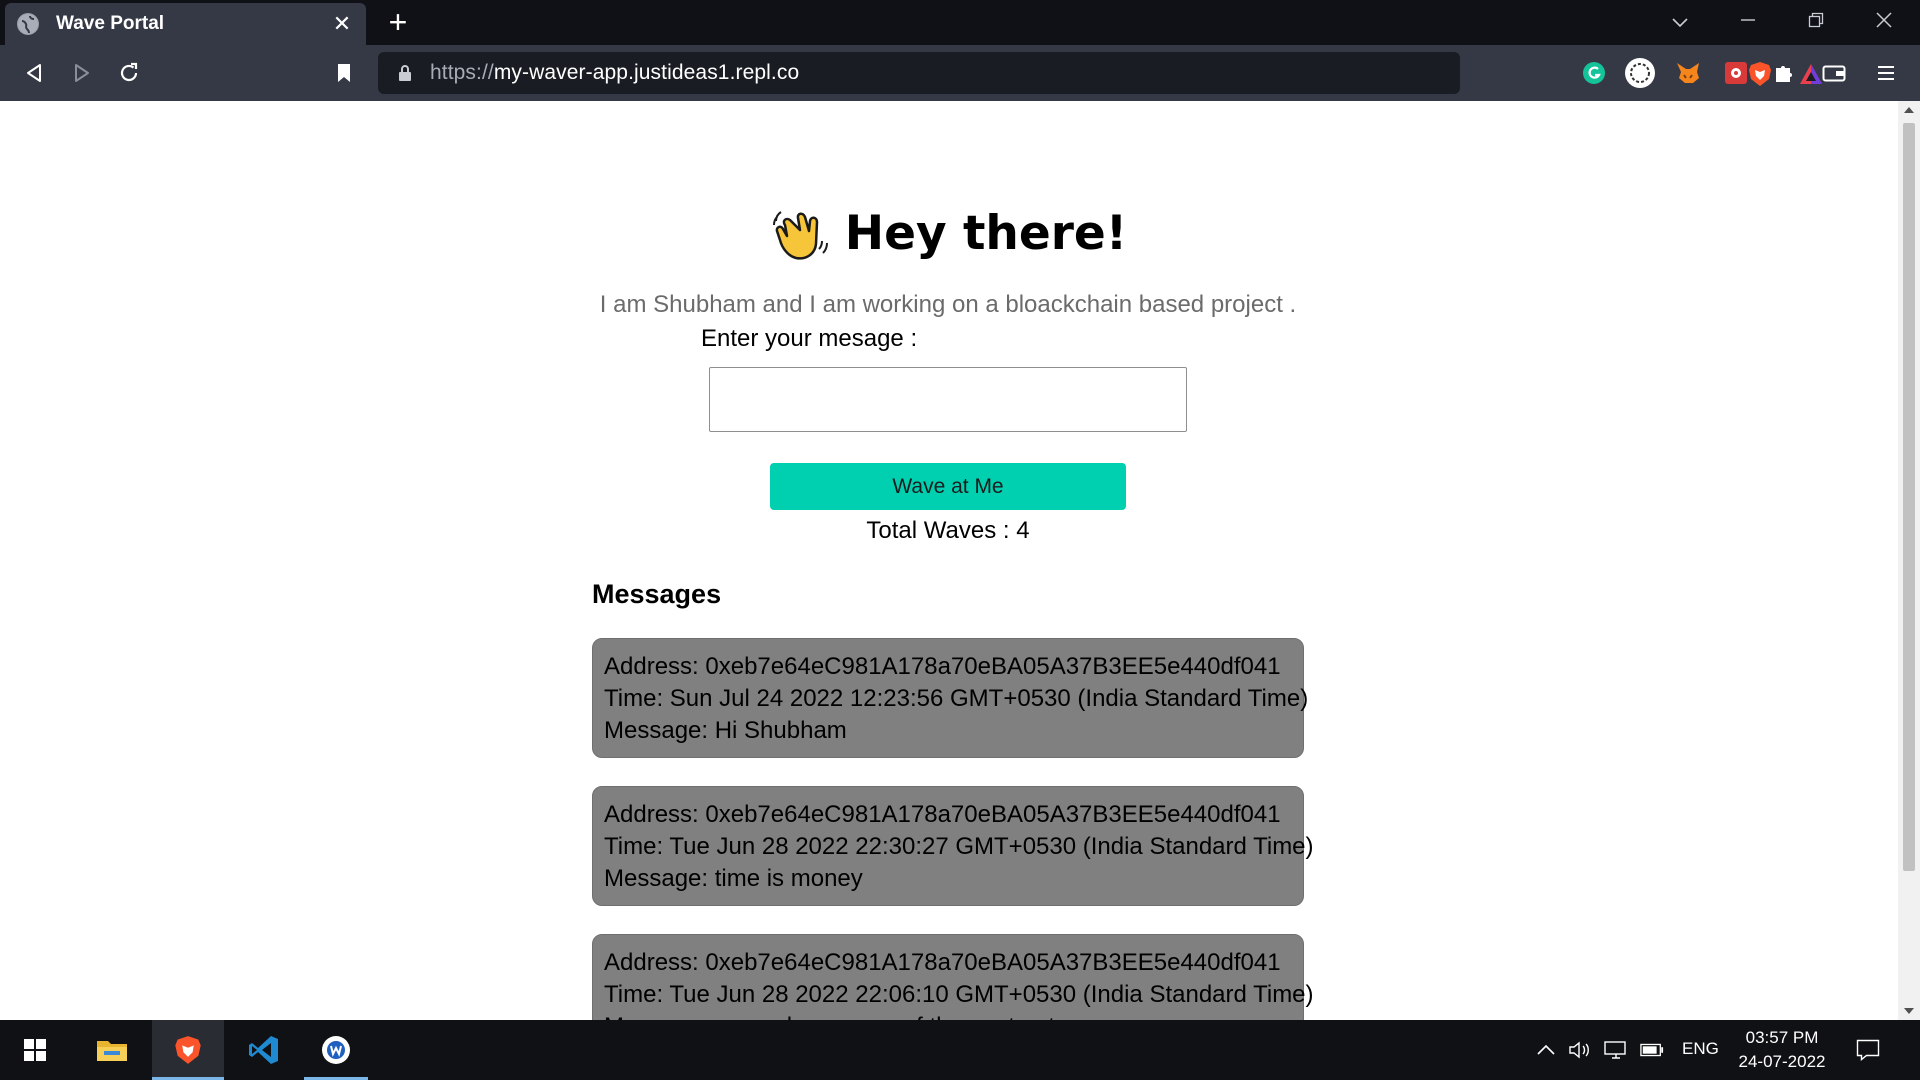  Describe the element at coordinates (800, 235) in the screenshot. I see `waving-hand-icon` at that location.